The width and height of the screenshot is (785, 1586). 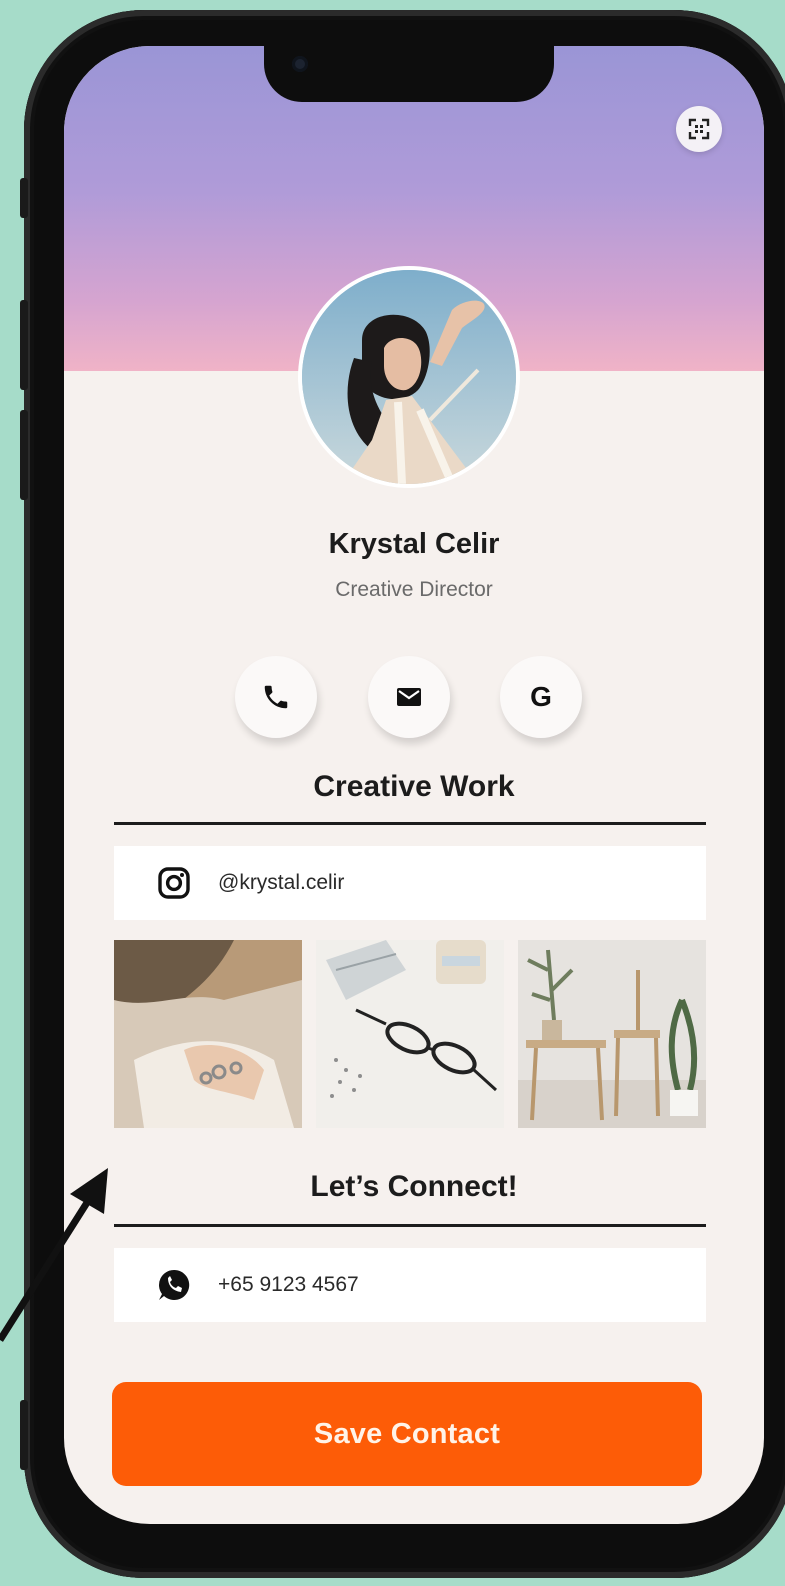 I want to click on instagram-icon, so click(x=174, y=883).